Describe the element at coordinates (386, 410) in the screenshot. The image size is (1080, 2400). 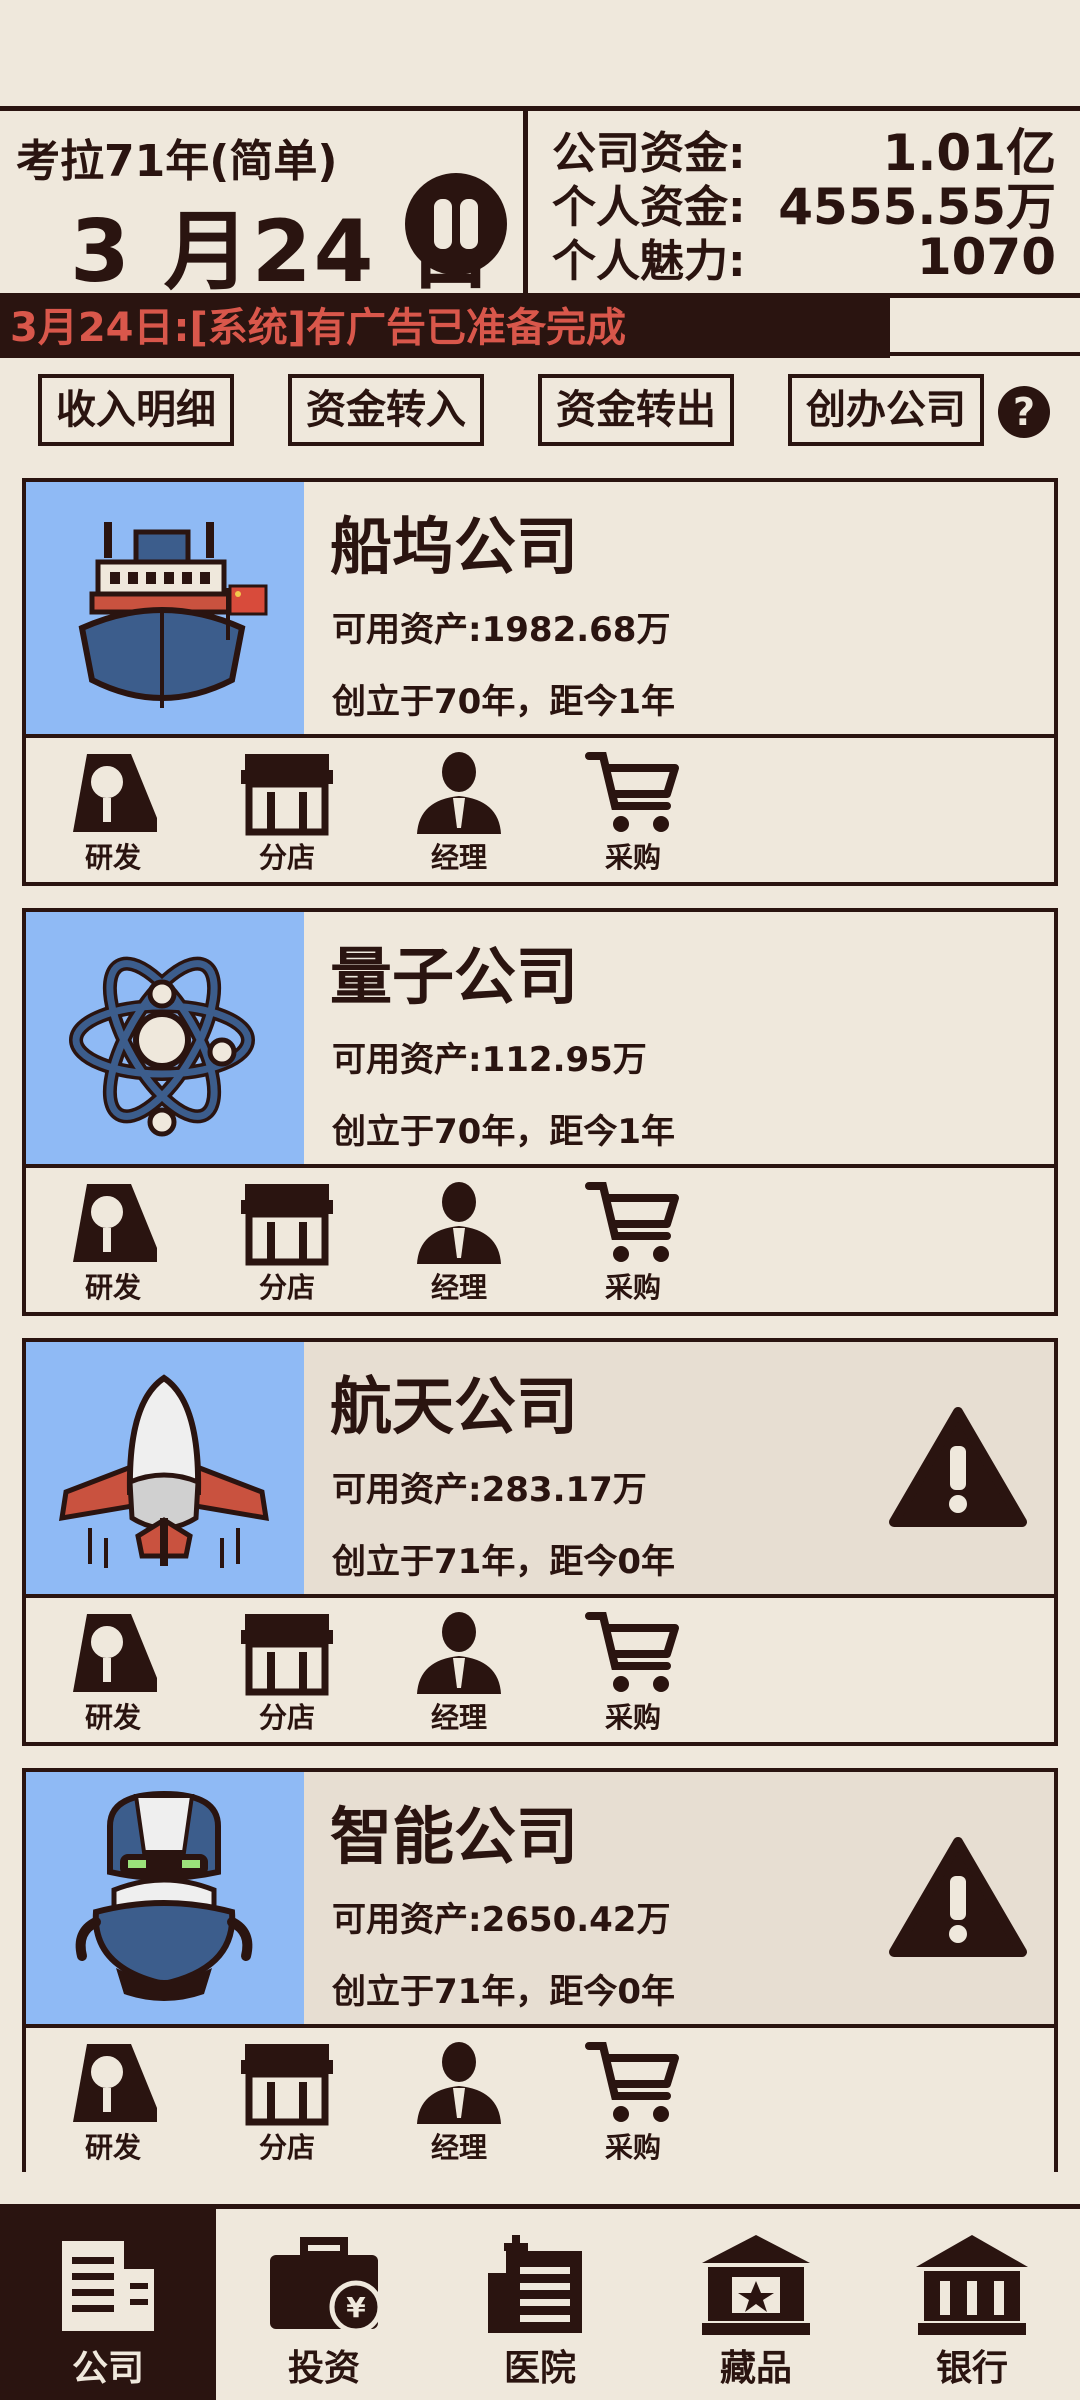
I see `transfer-in-button: 资金转入` at that location.